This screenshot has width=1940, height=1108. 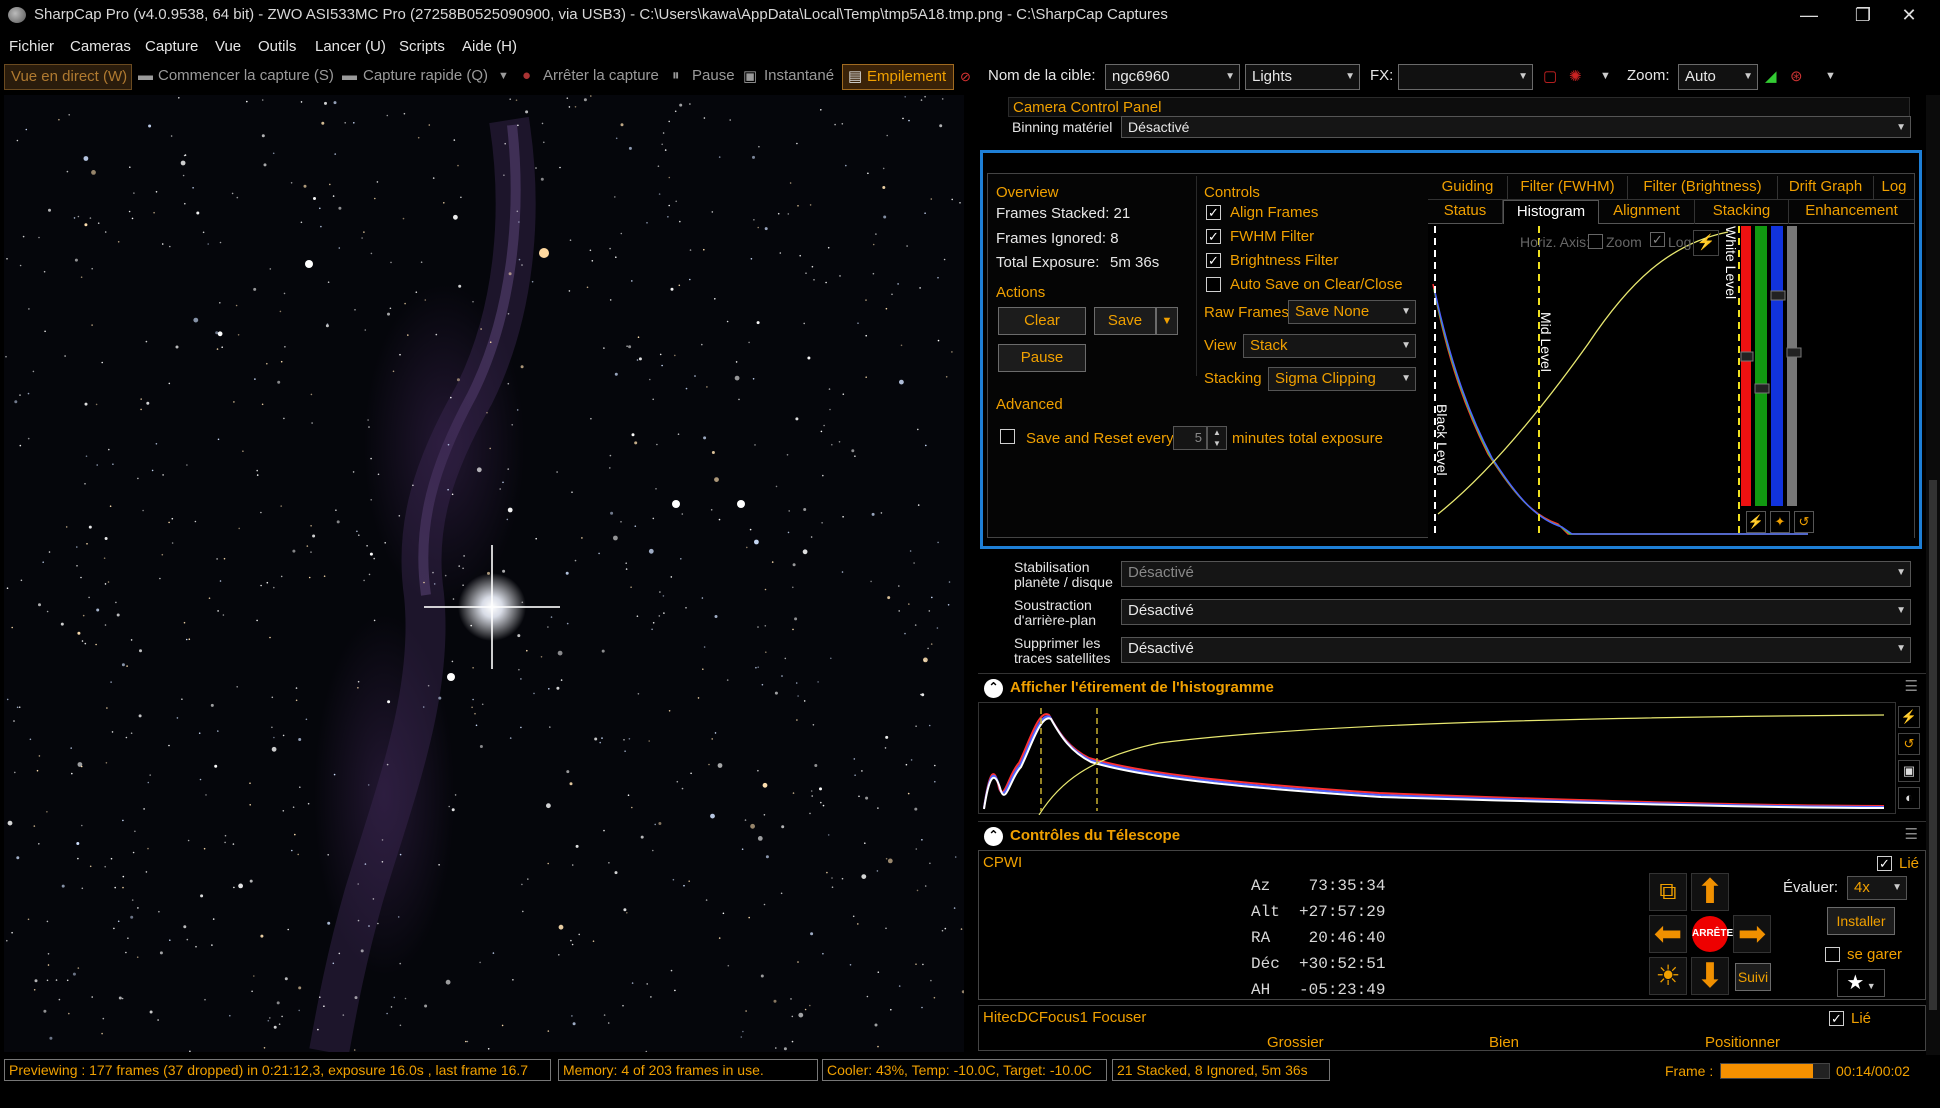 What do you see at coordinates (1125, 321) in the screenshot?
I see `save-button: Save` at bounding box center [1125, 321].